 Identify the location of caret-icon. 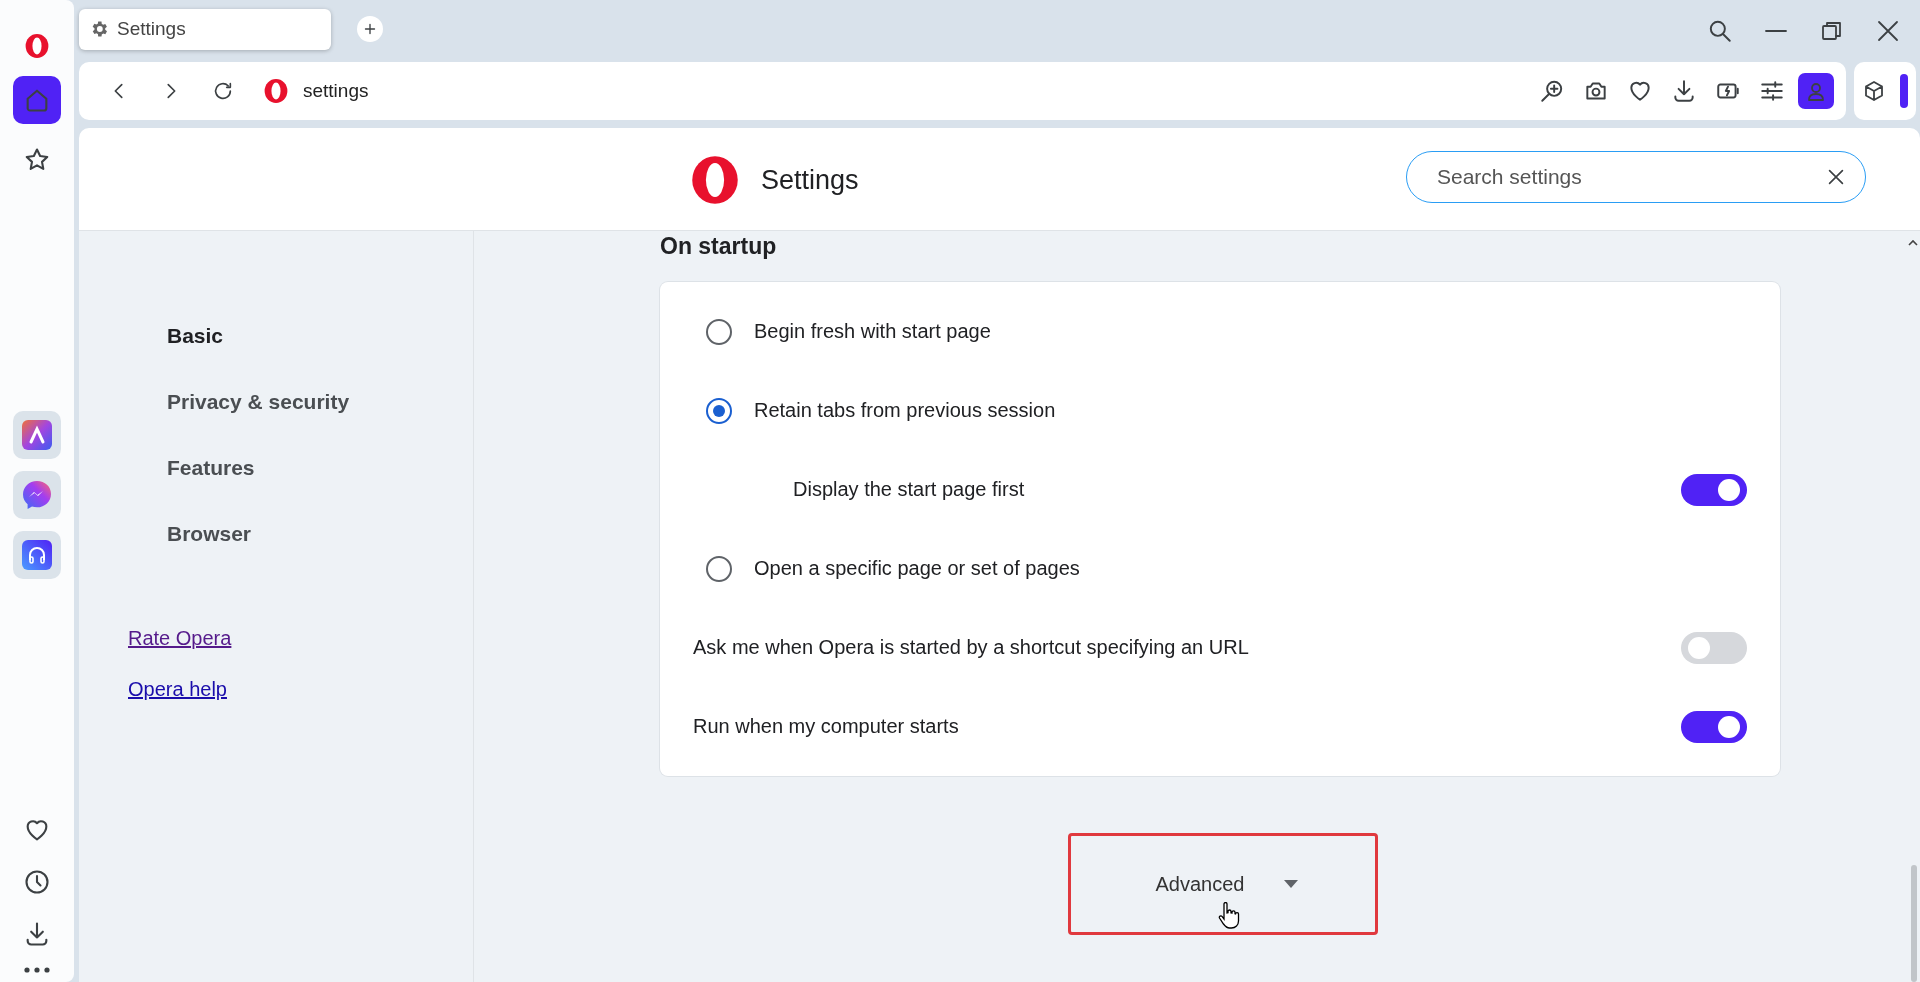
(1291, 884).